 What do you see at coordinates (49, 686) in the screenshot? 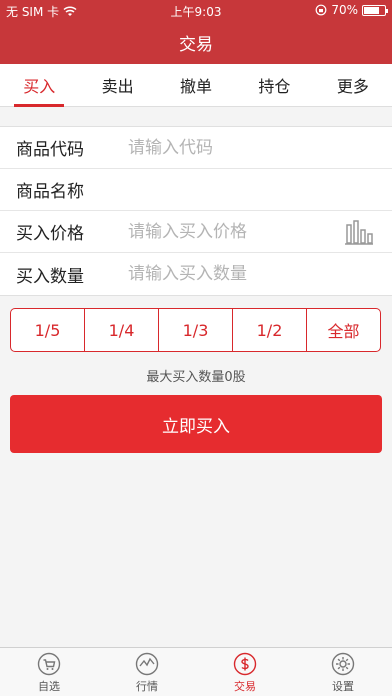
I see `nav-watchlist-label: 自选` at bounding box center [49, 686].